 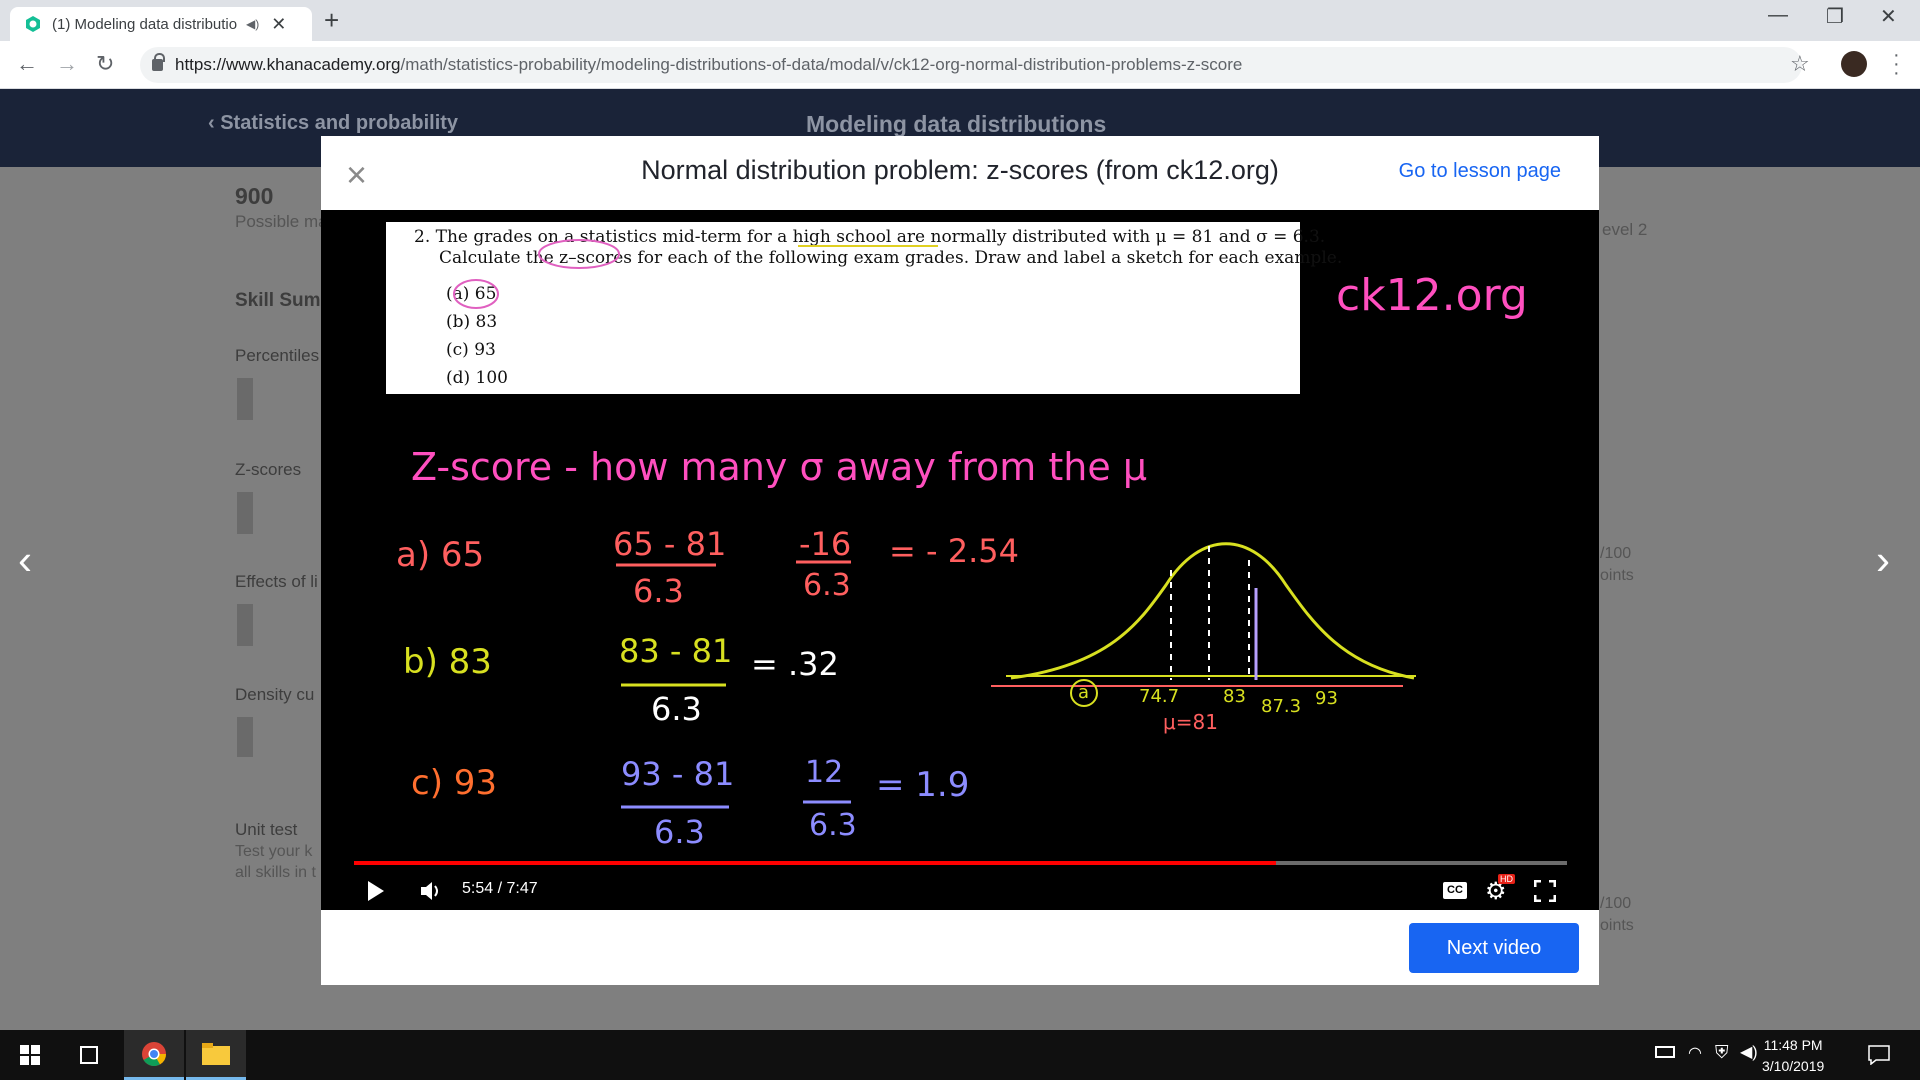 I want to click on captions-icon: CC, so click(x=1455, y=890).